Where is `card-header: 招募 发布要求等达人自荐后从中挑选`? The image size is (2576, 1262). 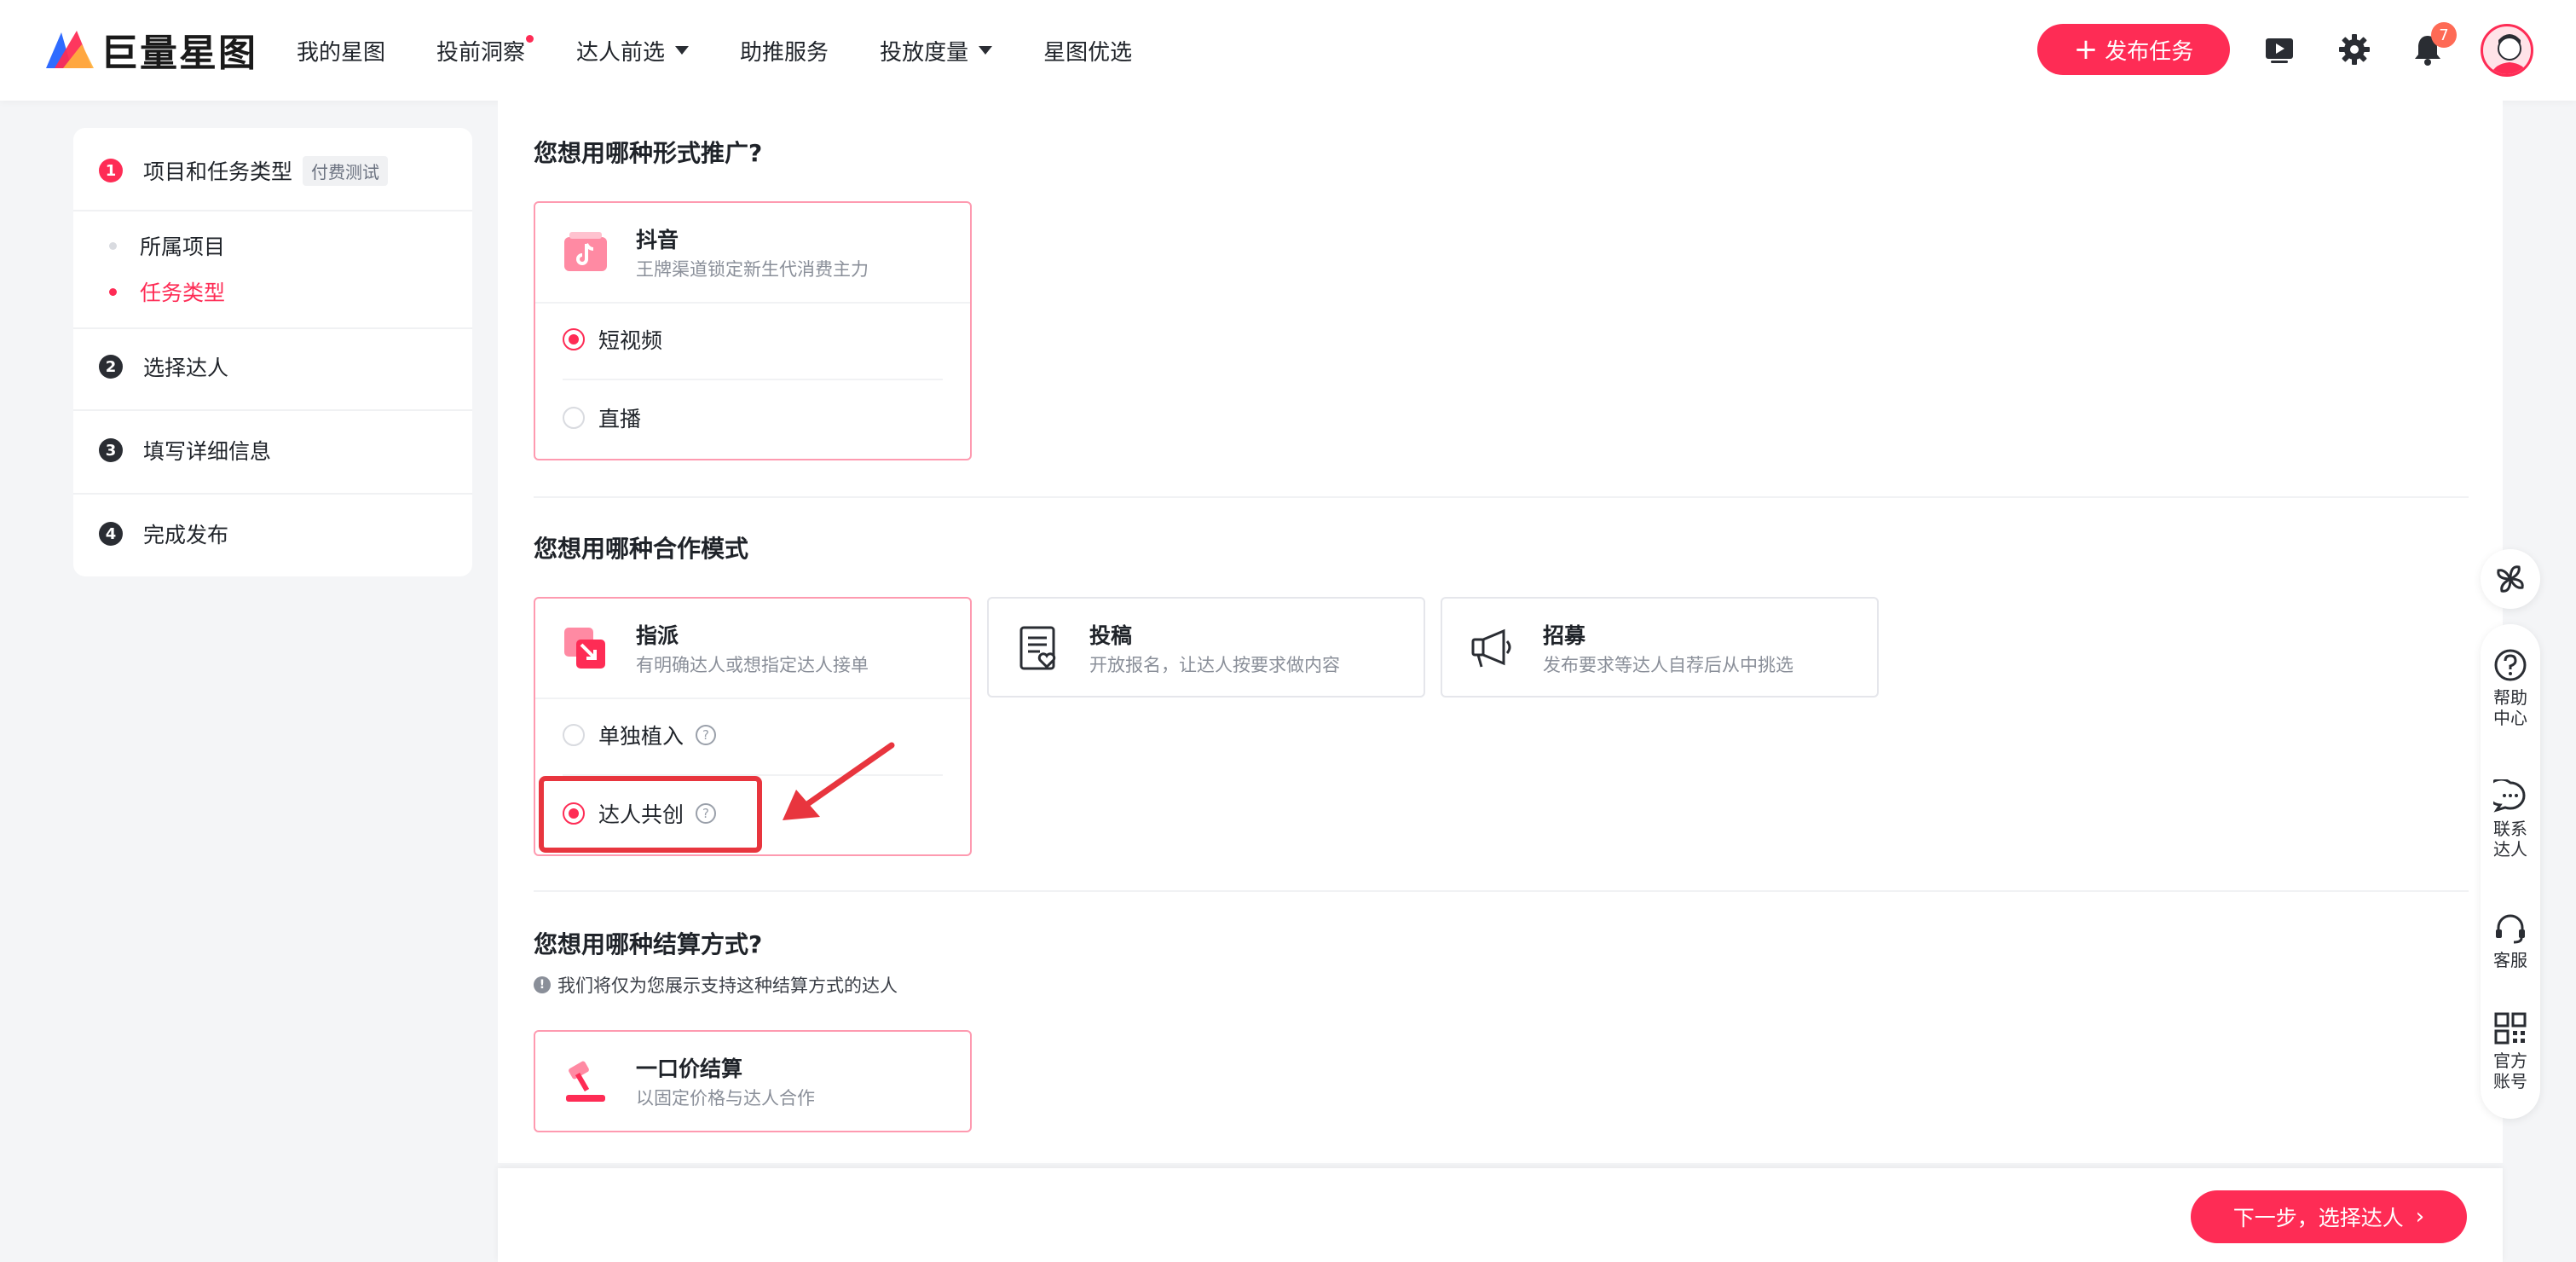 card-header: 招募 发布要求等达人自荐后从中挑选 is located at coordinates (1659, 648).